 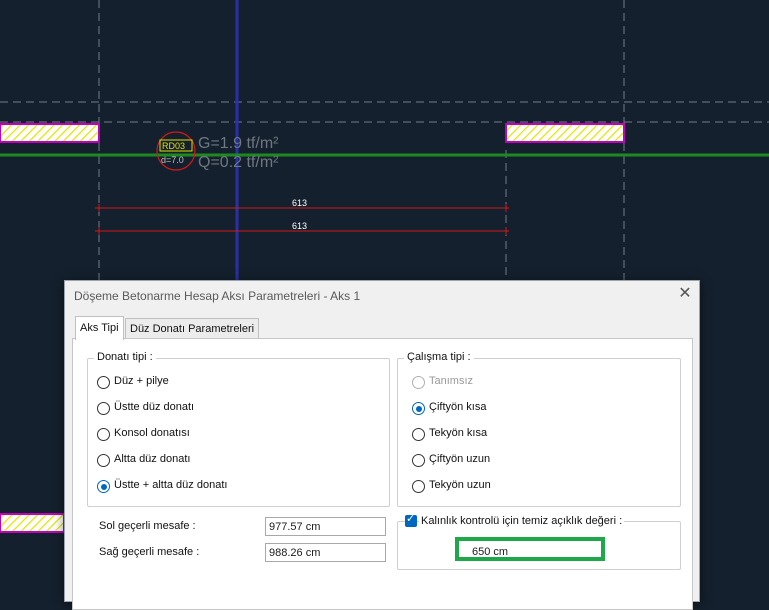 What do you see at coordinates (325, 526) in the screenshot?
I see `sol-gecerli-mesafe-field: 977.57 cm` at bounding box center [325, 526].